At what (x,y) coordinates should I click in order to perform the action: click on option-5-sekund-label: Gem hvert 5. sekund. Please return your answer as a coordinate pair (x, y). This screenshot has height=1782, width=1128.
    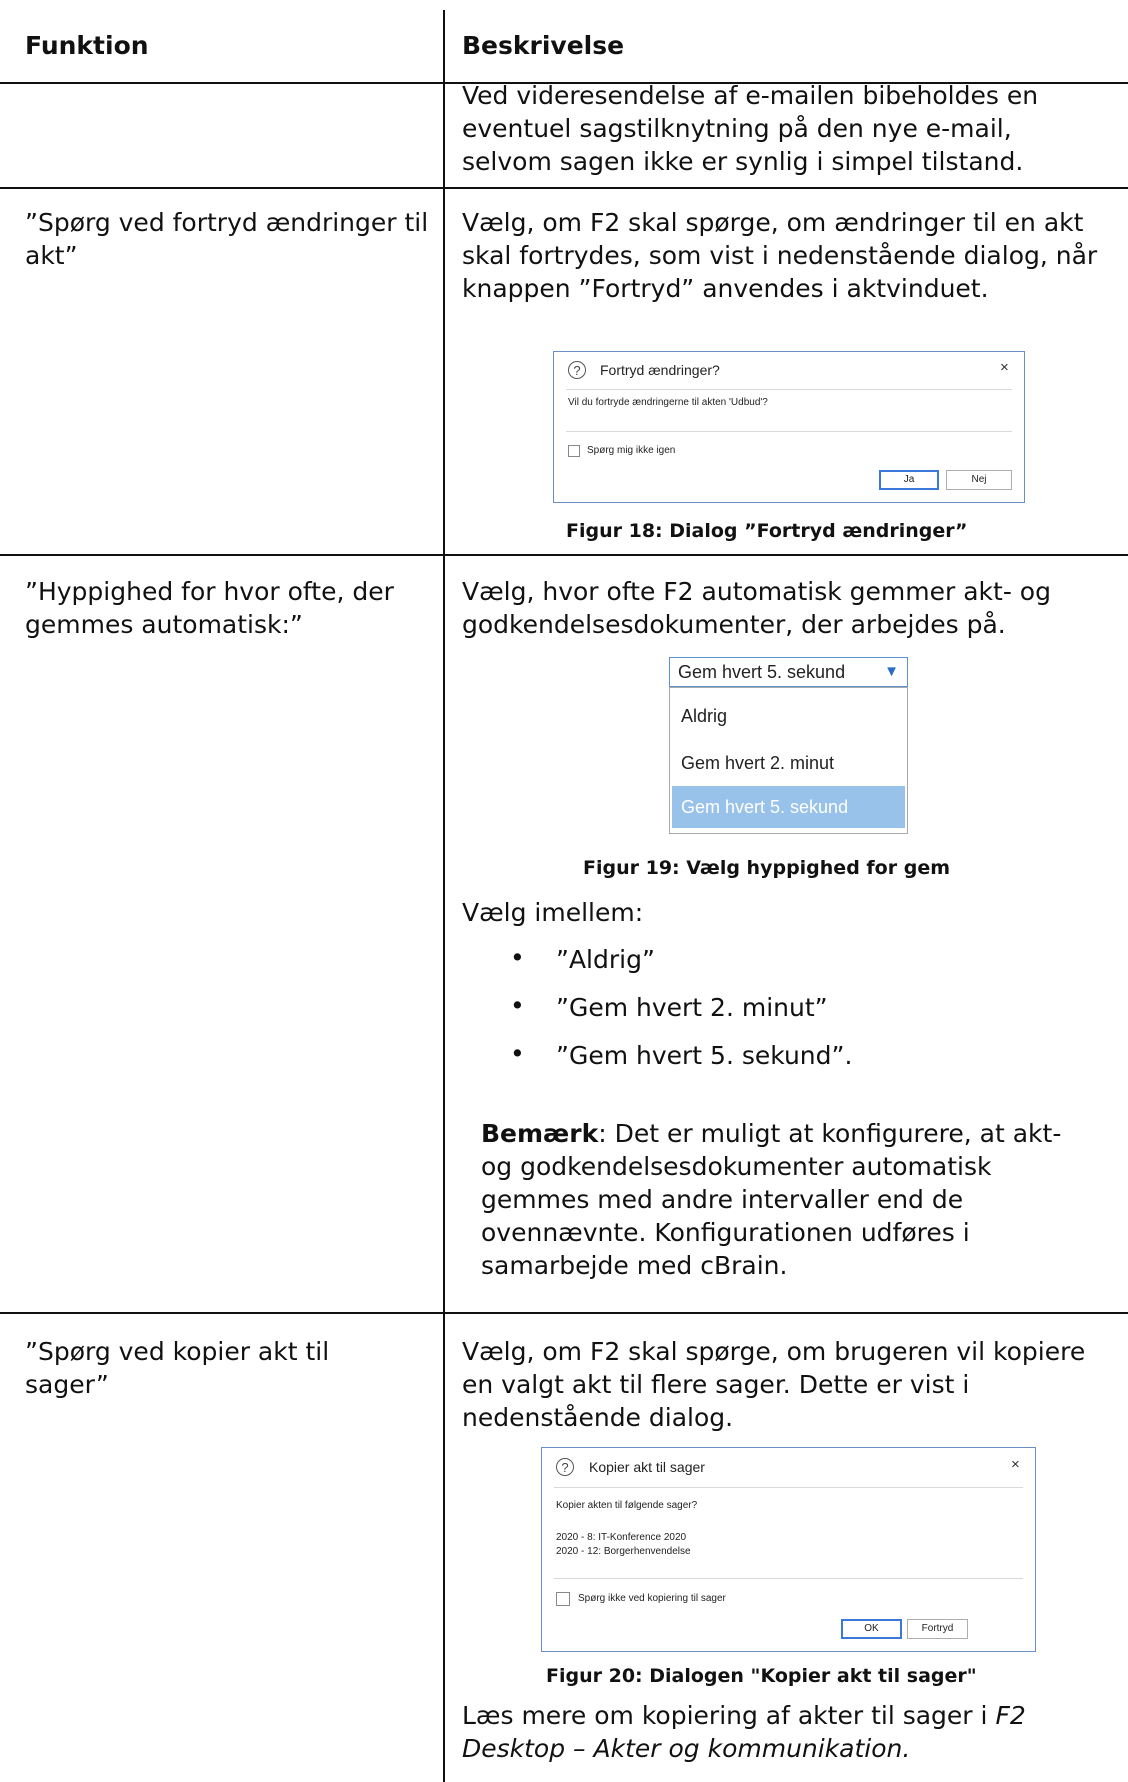
    Looking at the image, I should click on (765, 807).